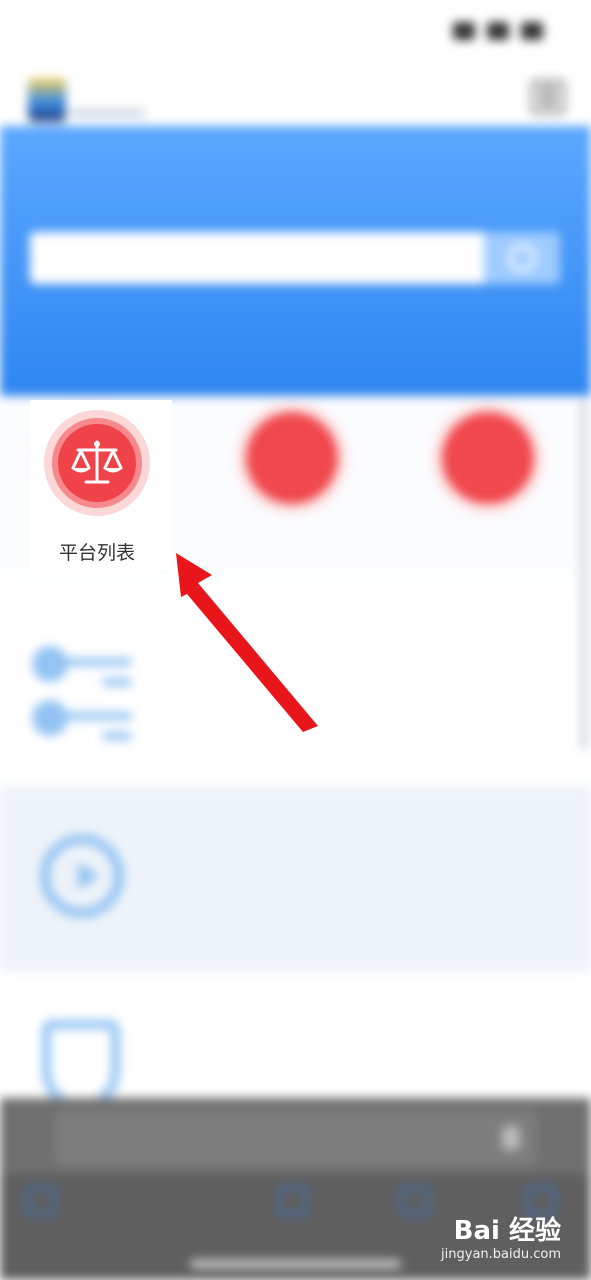 The width and height of the screenshot is (591, 1280). I want to click on baidu-jingyan-watermark: Bai 经验 jingyan.baidu.com, so click(501, 1236).